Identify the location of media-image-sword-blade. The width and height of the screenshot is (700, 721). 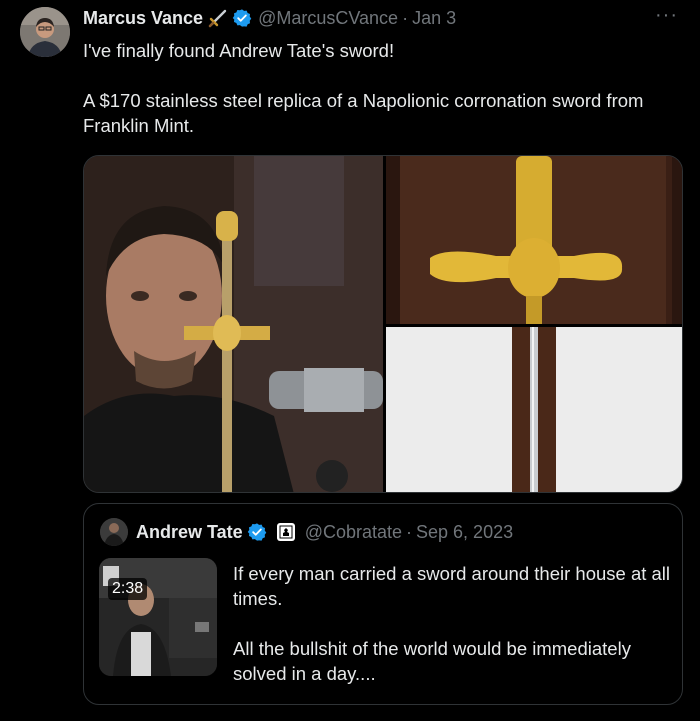
(534, 409).